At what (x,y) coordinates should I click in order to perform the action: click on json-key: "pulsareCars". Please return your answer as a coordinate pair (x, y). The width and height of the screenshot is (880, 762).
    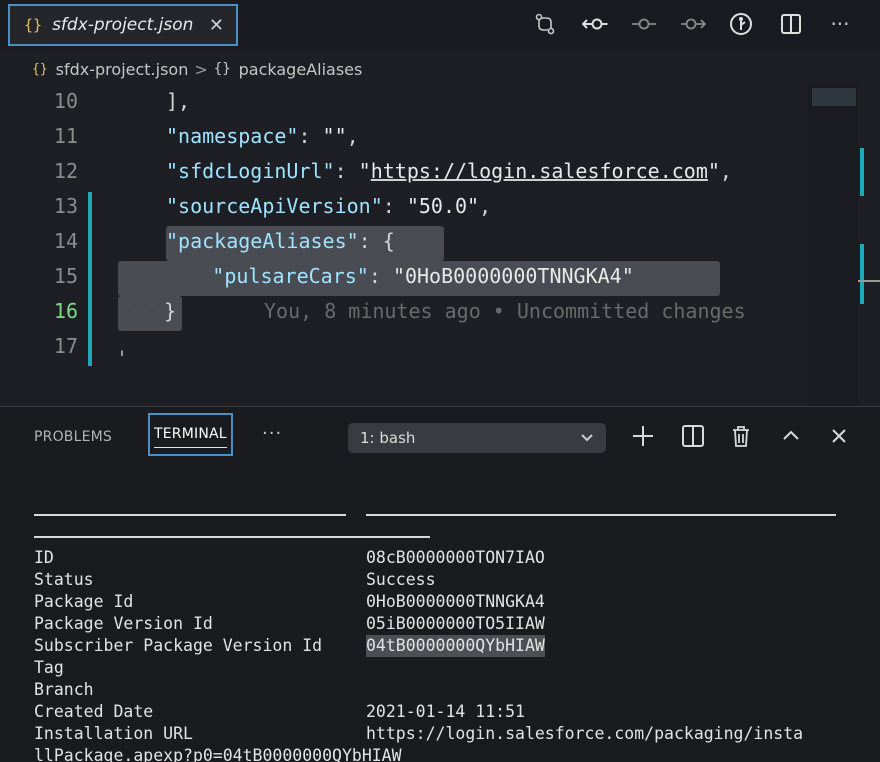
    Looking at the image, I should click on (290, 276).